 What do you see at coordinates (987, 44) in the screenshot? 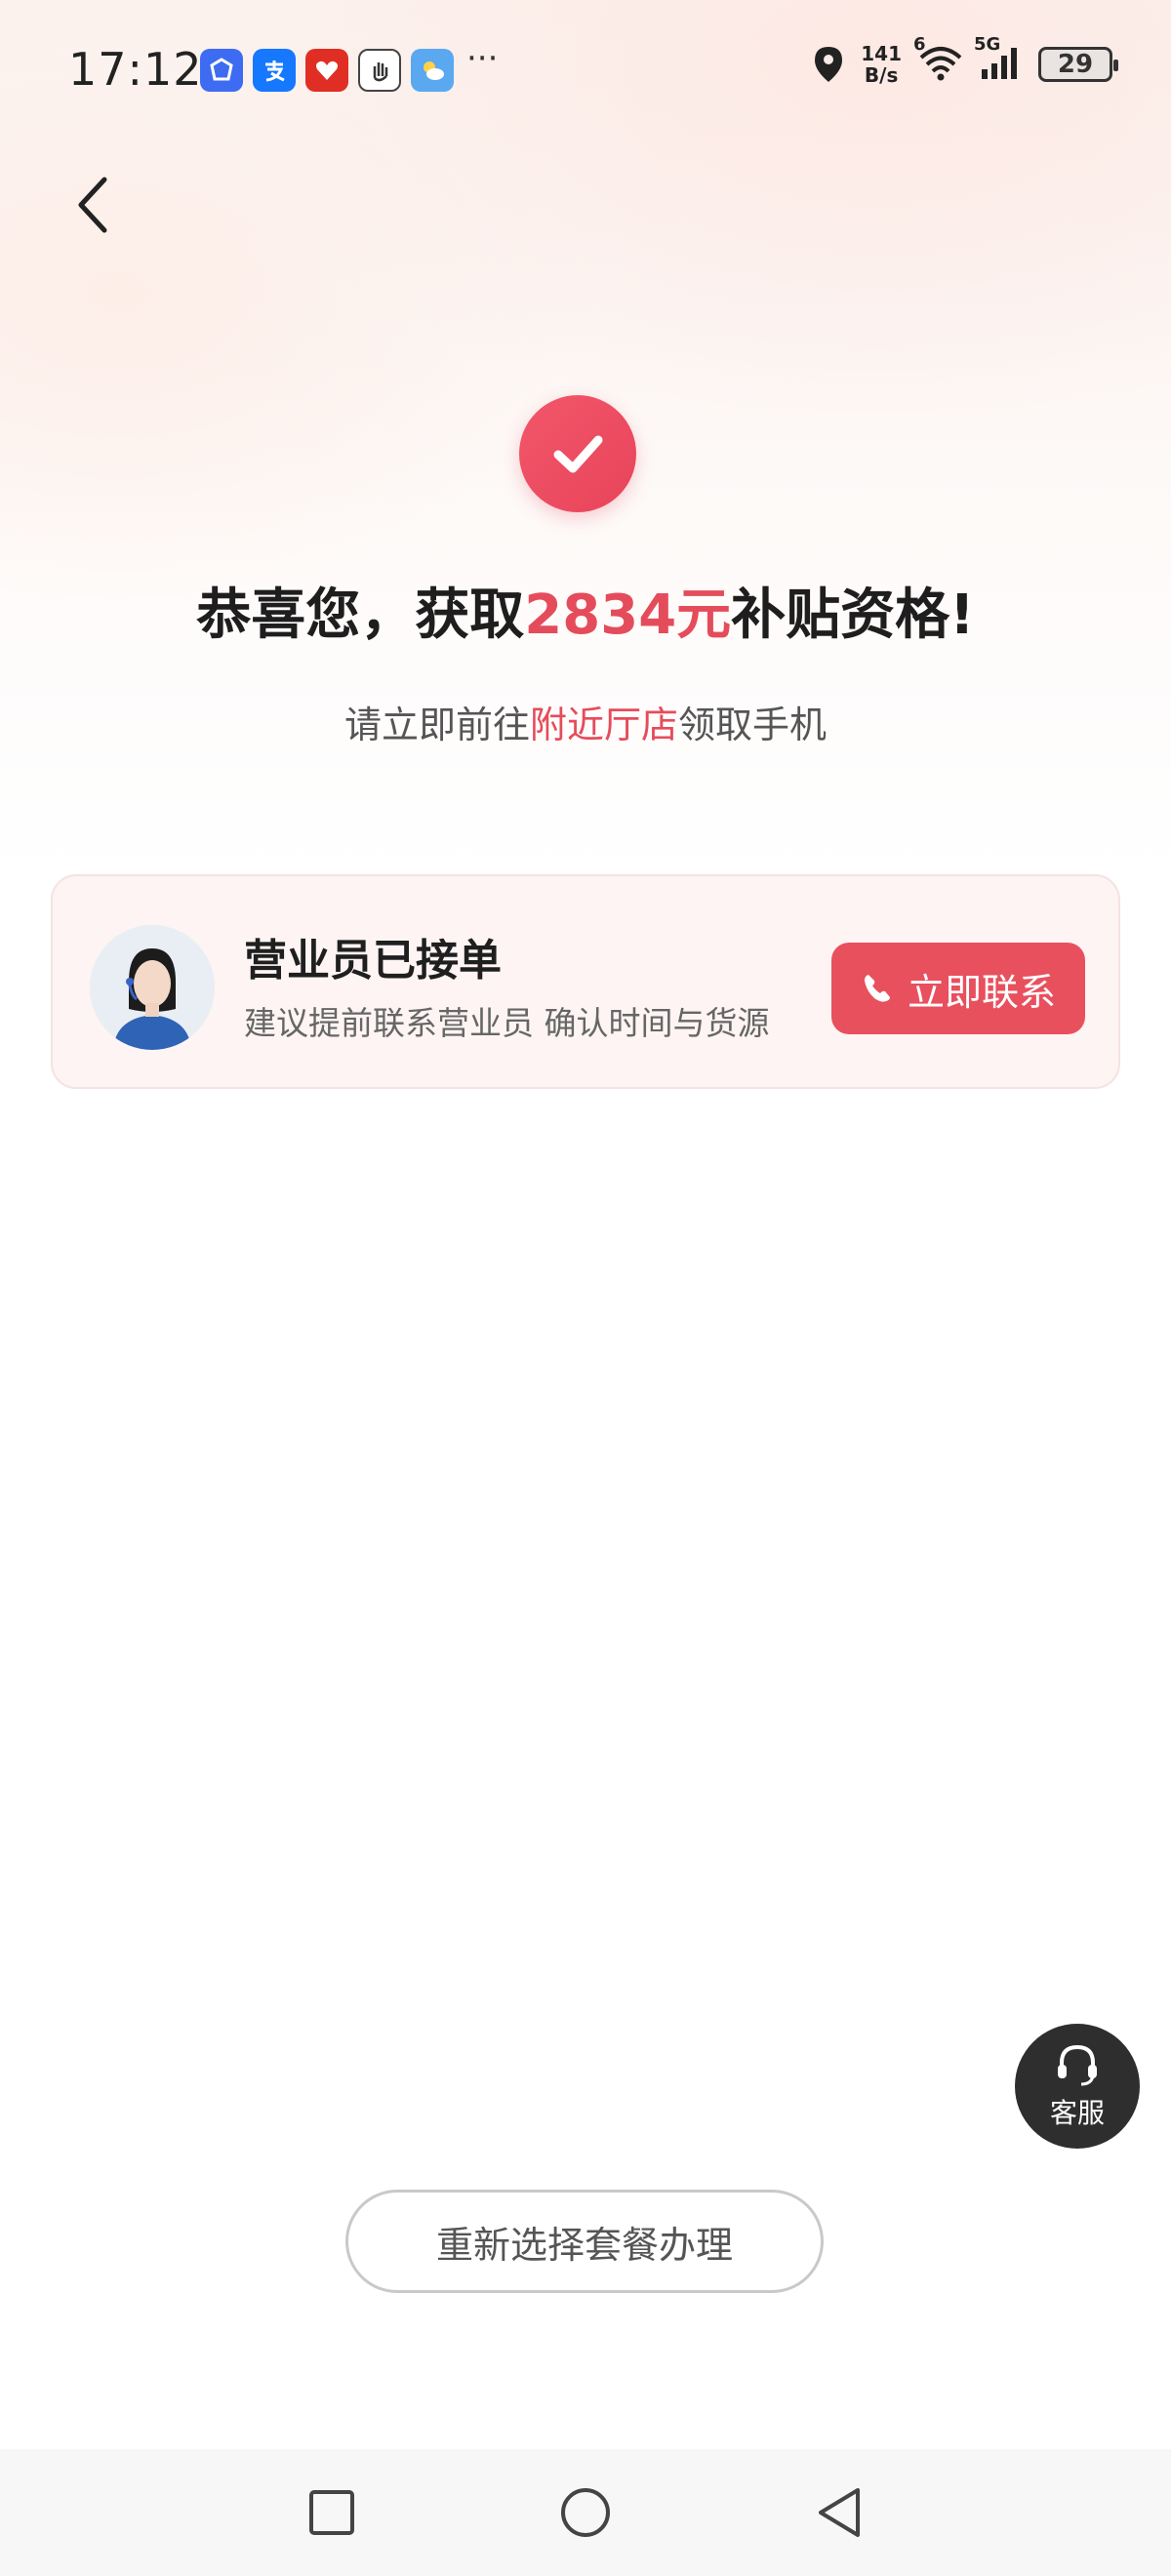
I see `cell-network-label: 5G` at bounding box center [987, 44].